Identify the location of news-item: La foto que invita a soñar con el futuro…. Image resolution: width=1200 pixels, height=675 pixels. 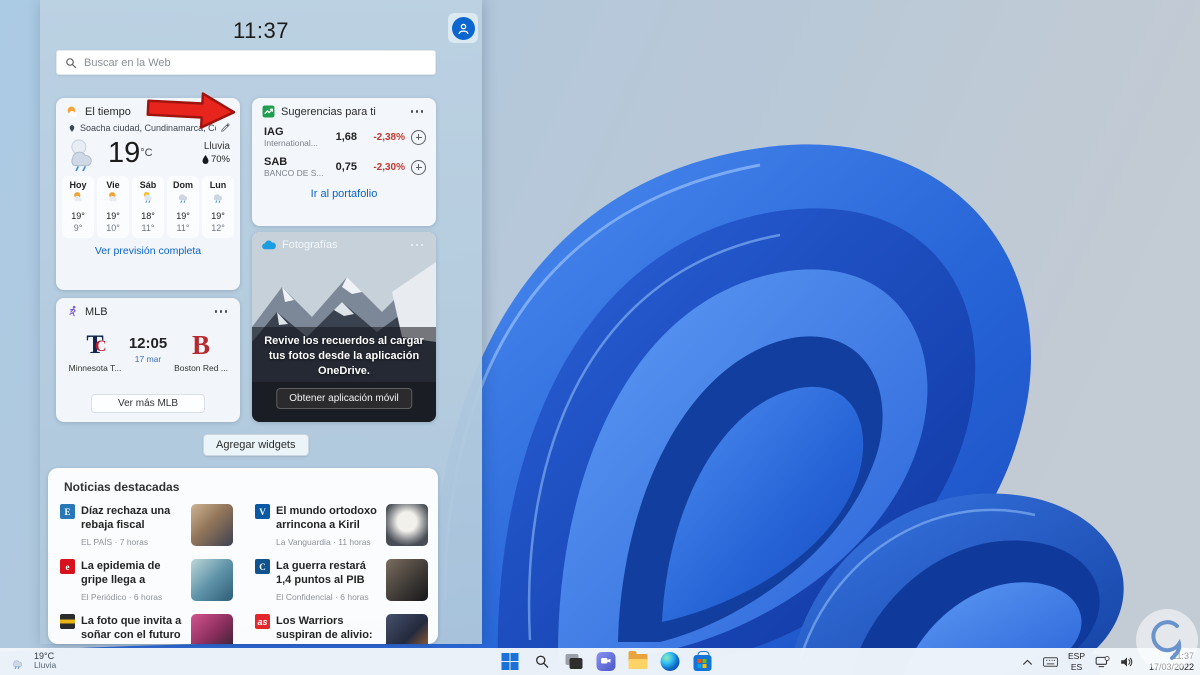
(145, 626).